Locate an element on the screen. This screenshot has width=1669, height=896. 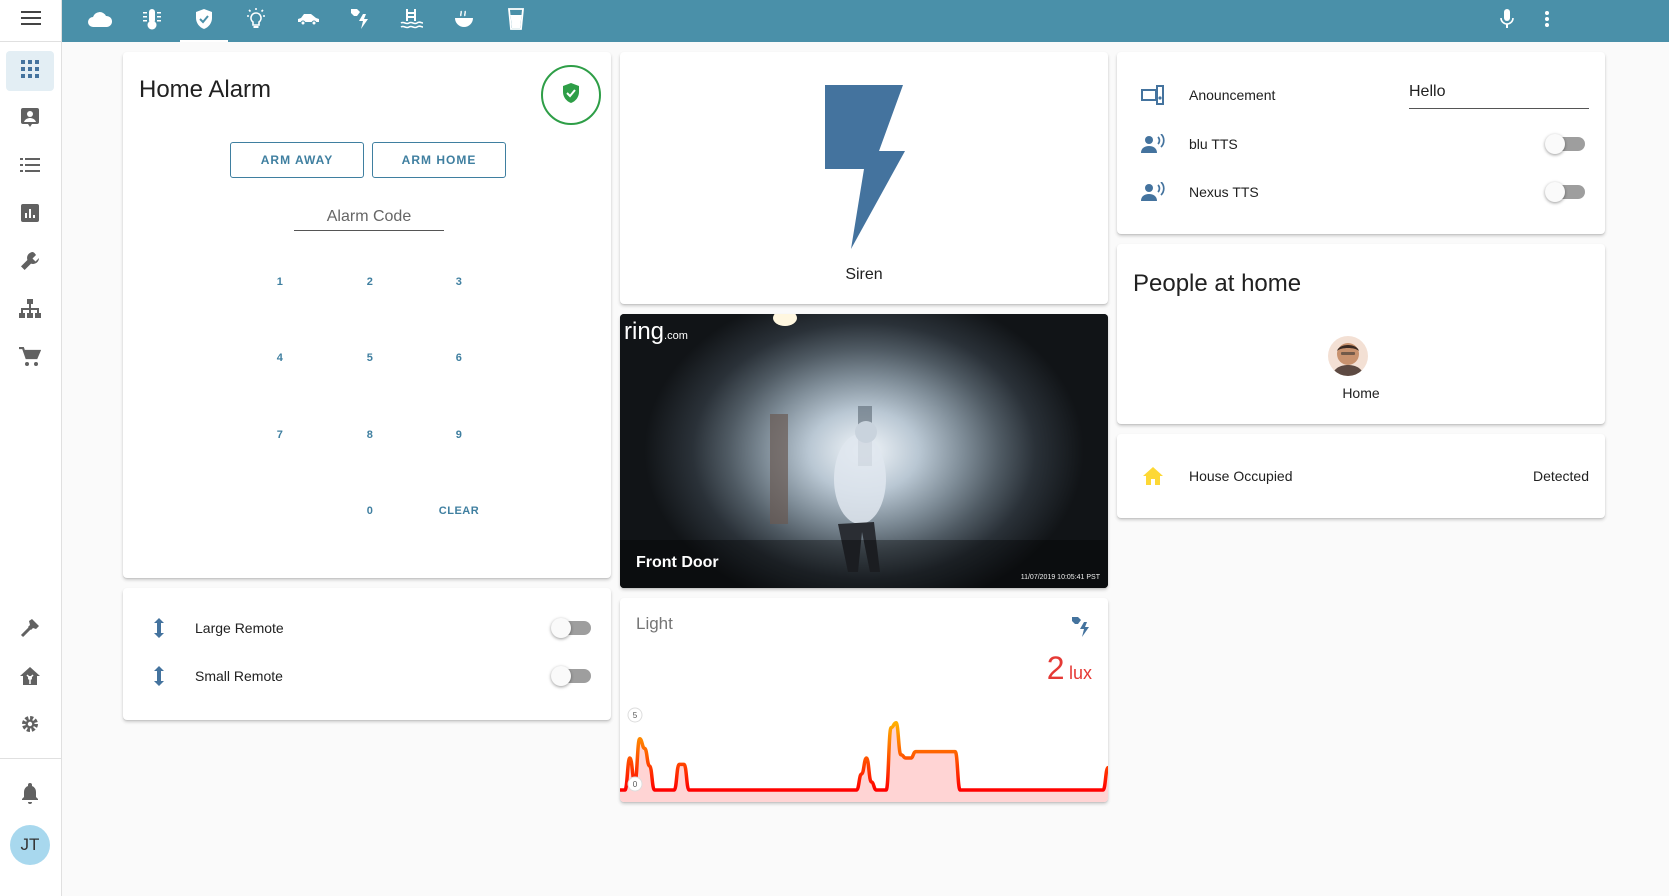
sidebar-header is located at coordinates (30, 21).